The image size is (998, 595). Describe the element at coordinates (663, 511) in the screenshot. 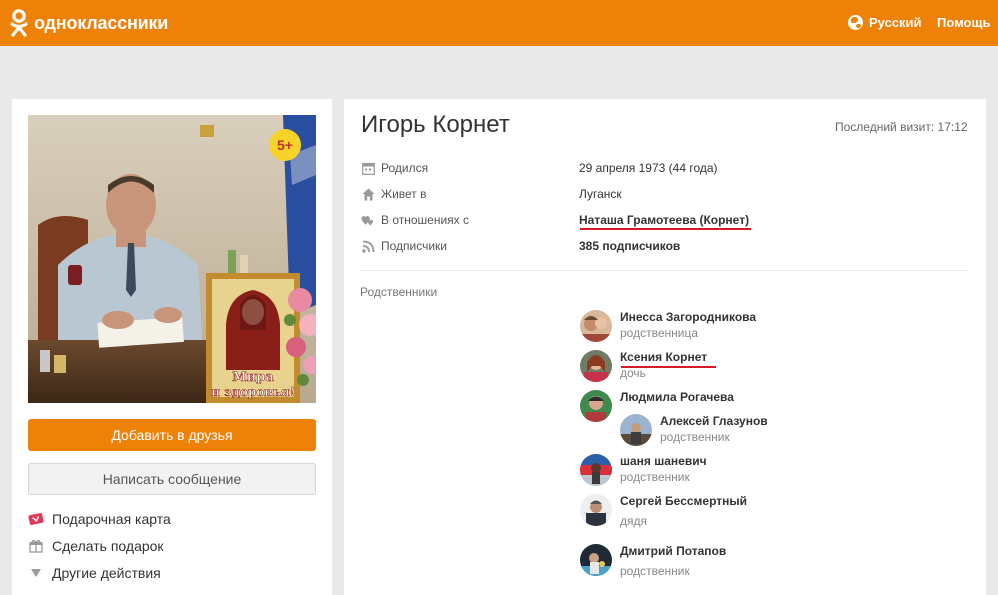

I see `relative-item: Сергей Бессмертный дядя` at that location.